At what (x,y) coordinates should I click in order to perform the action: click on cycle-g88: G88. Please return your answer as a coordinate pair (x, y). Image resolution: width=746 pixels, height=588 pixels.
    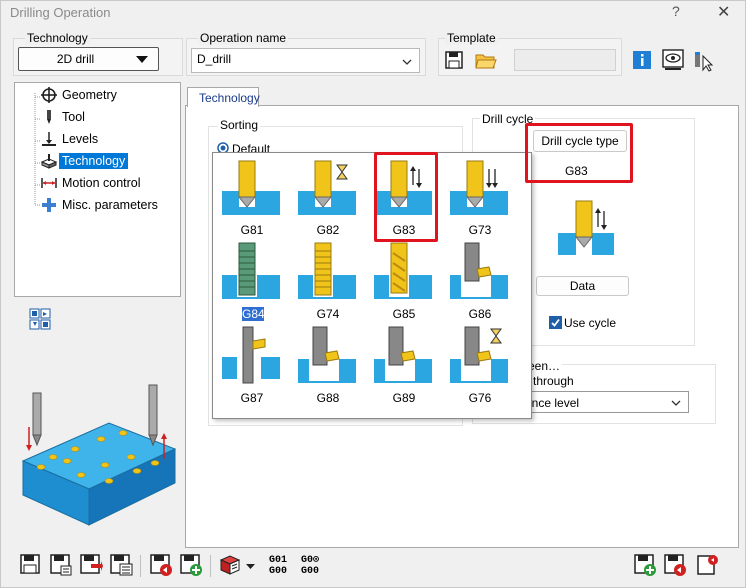
    Looking at the image, I should click on (328, 365).